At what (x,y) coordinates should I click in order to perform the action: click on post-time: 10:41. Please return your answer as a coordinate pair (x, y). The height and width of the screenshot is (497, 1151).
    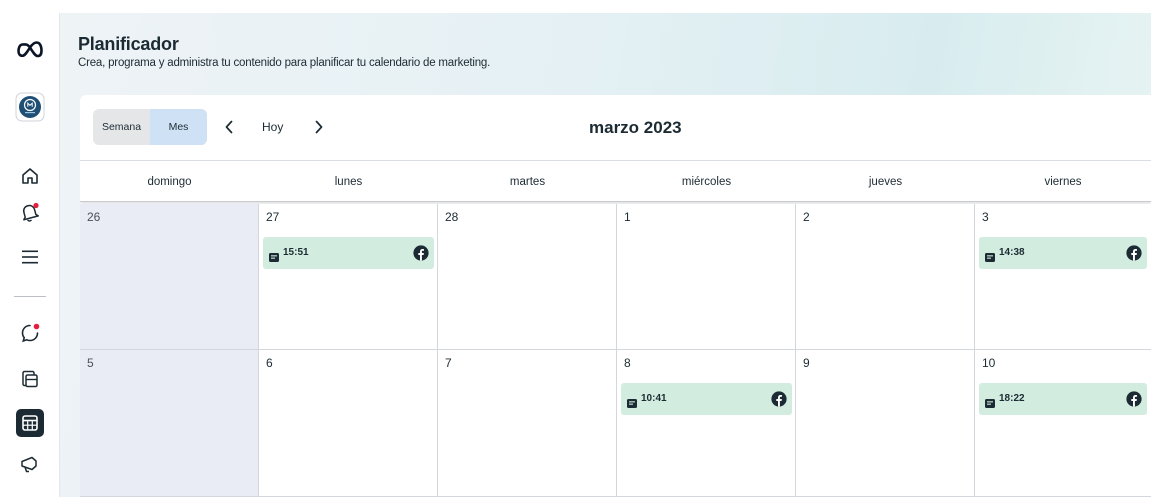
    Looking at the image, I should click on (654, 398).